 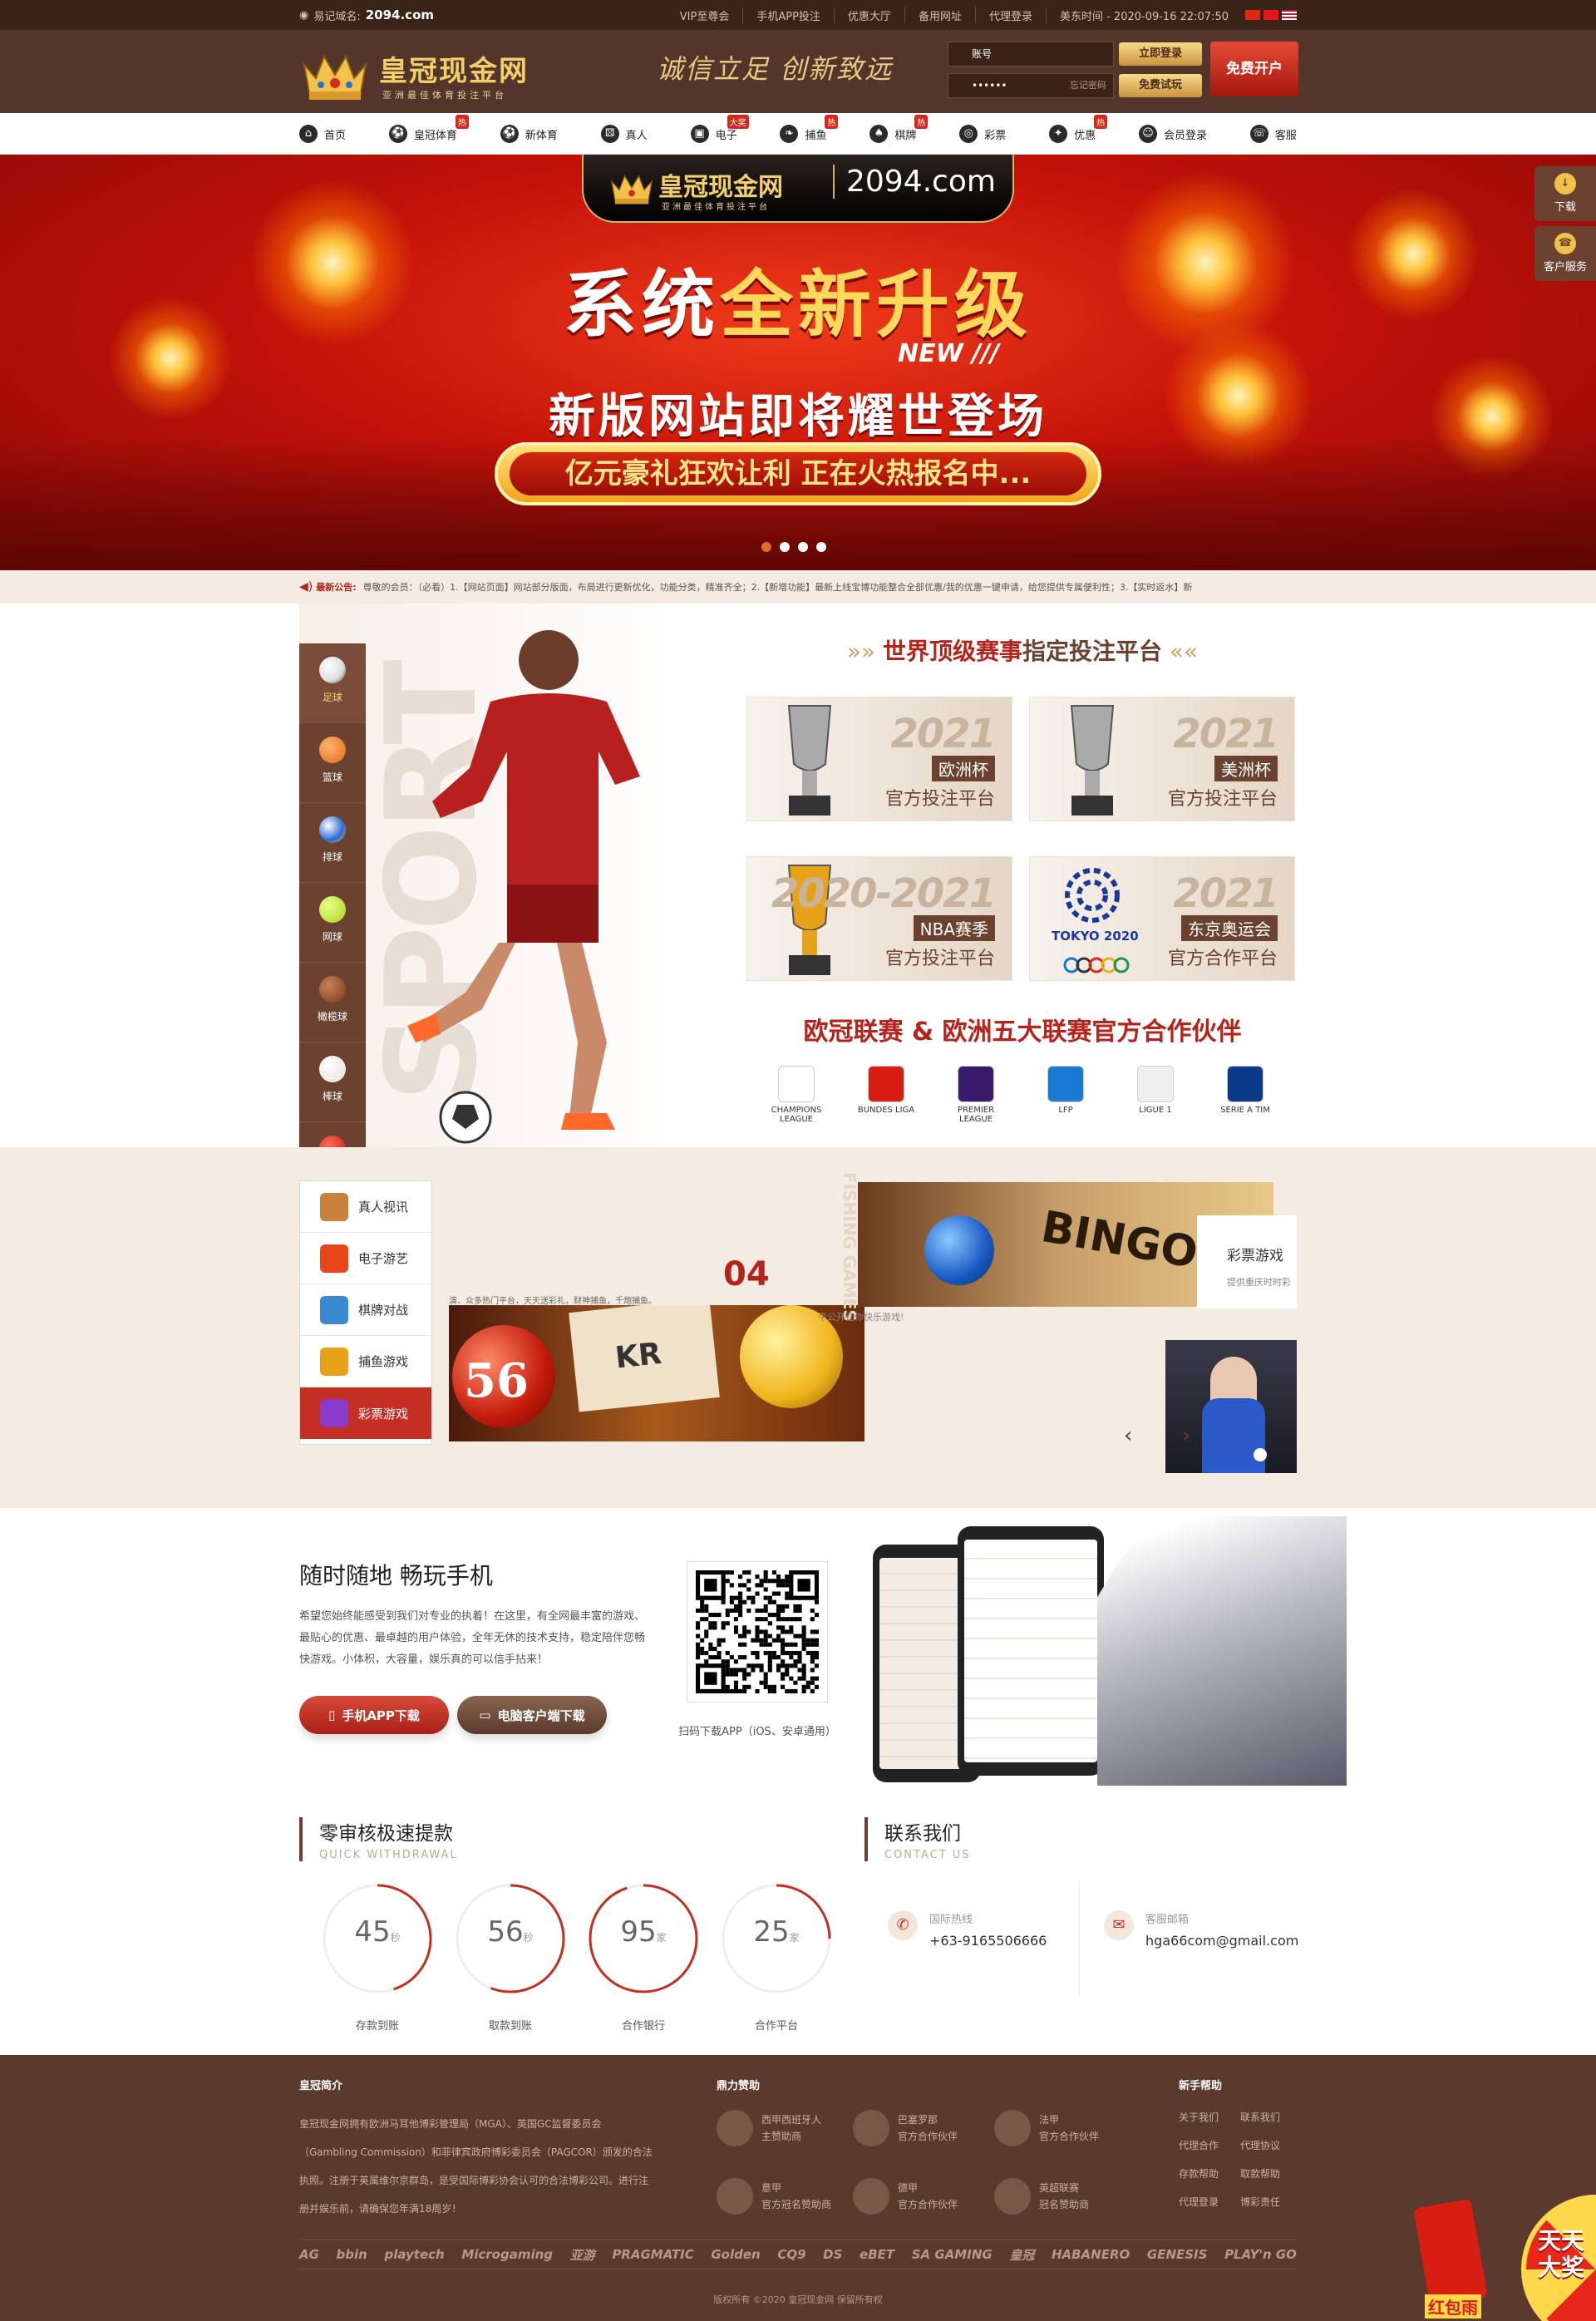 I want to click on sport-tab-1: 篮球, so click(x=332, y=763).